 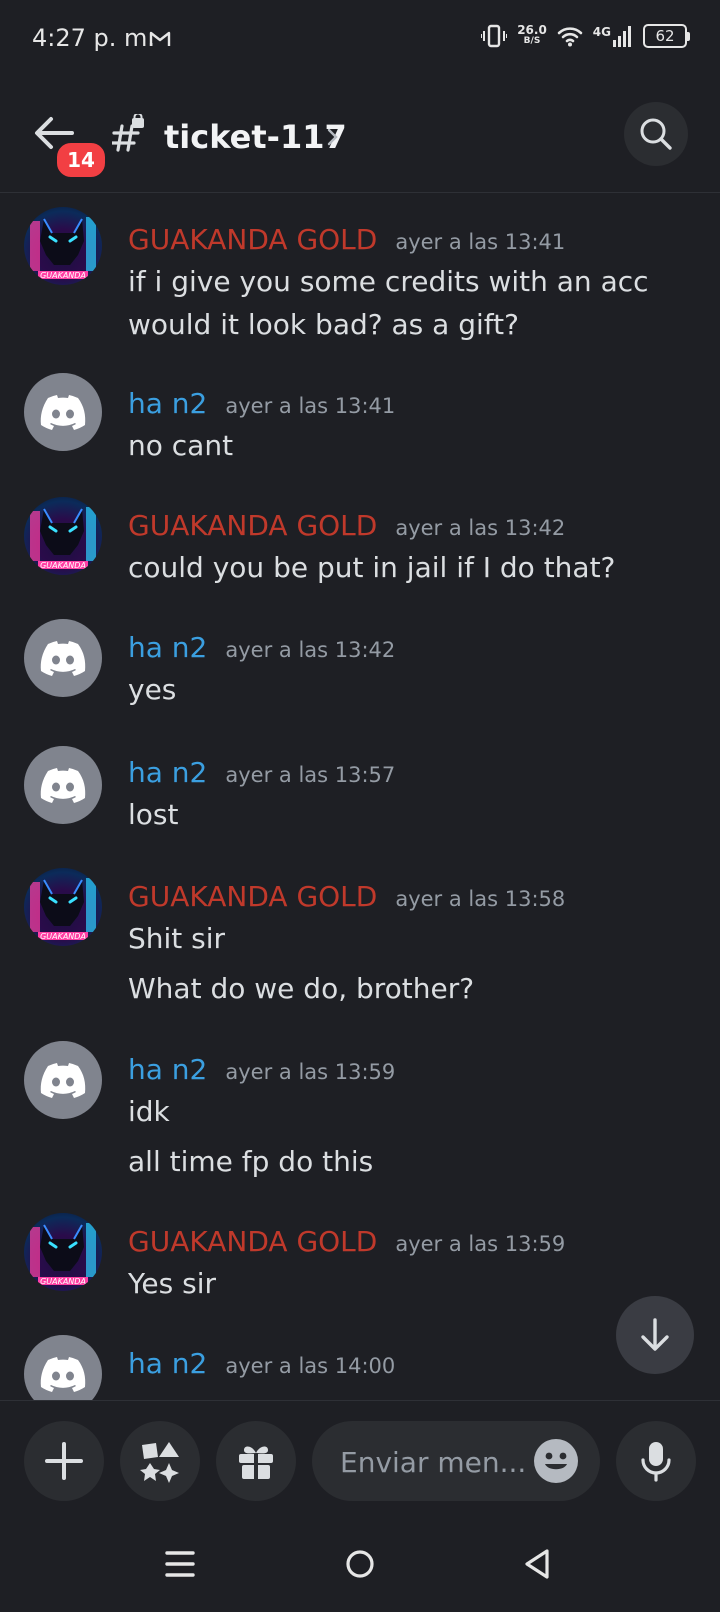 I want to click on apps-icon, so click(x=159, y=1462).